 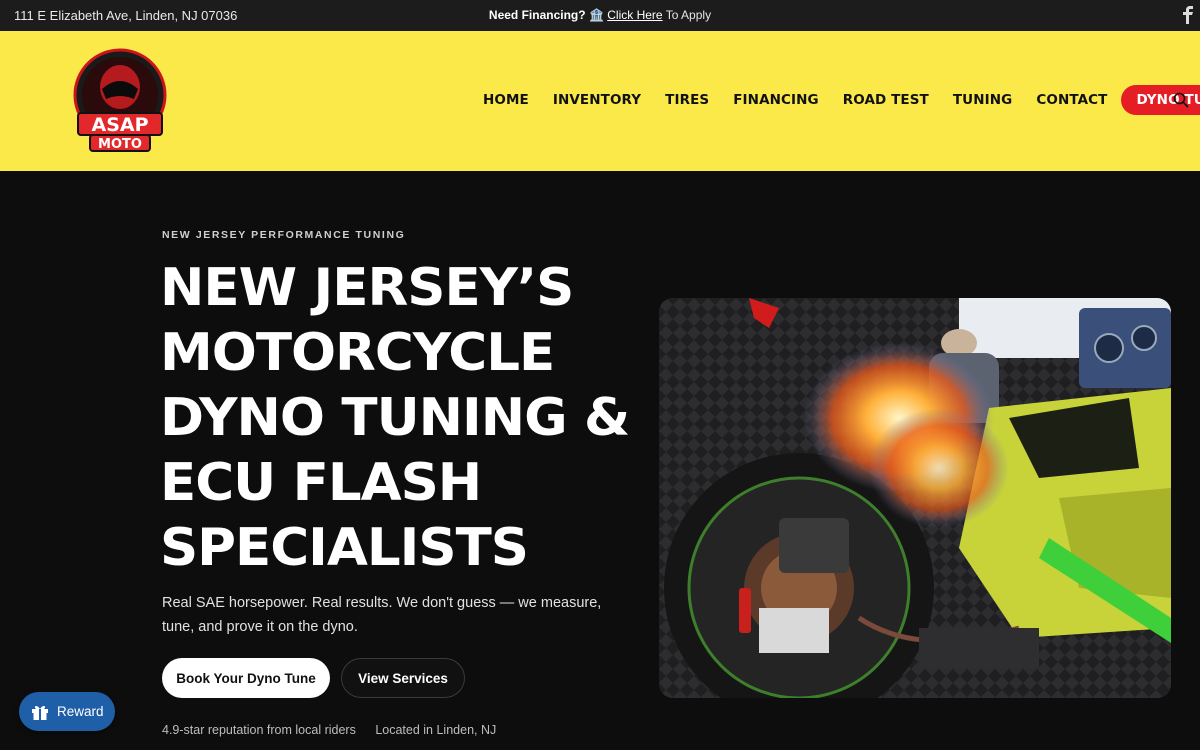 What do you see at coordinates (119, 125) in the screenshot?
I see `logo-text-asap: ASAP` at bounding box center [119, 125].